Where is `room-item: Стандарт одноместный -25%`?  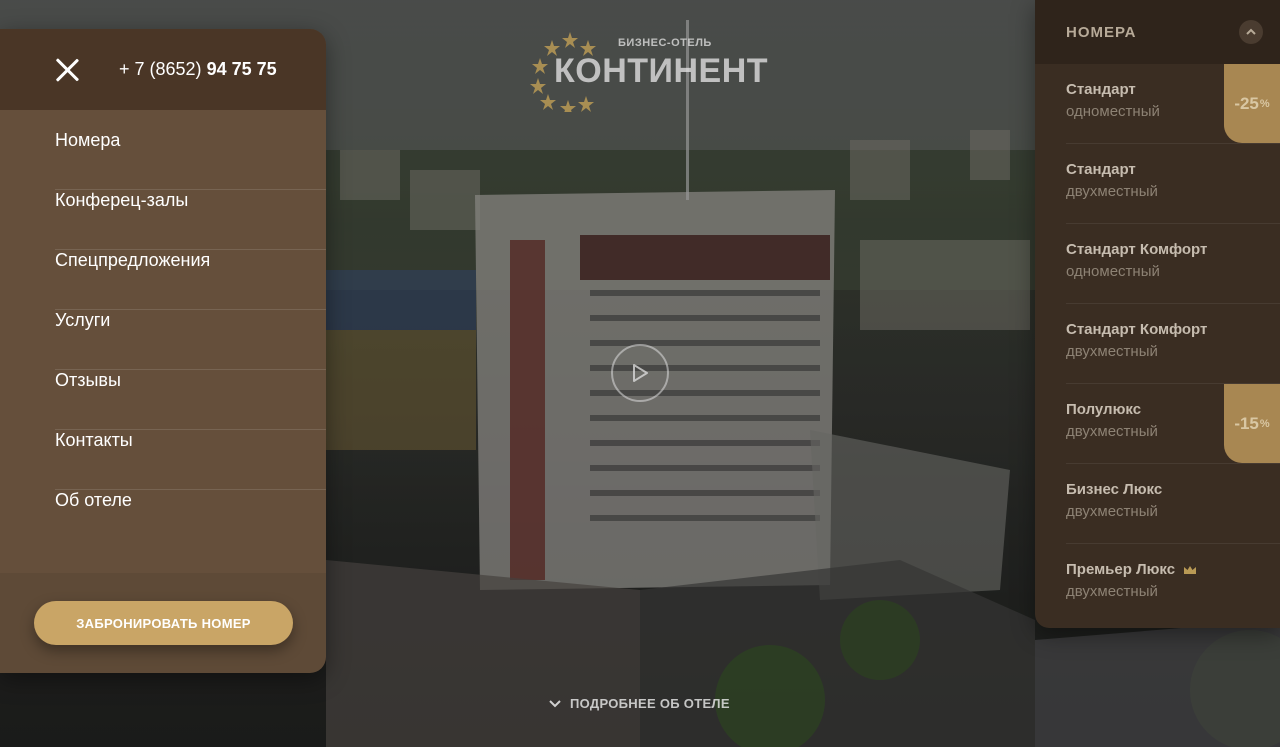
room-item: Стандарт одноместный -25% is located at coordinates (1173, 104).